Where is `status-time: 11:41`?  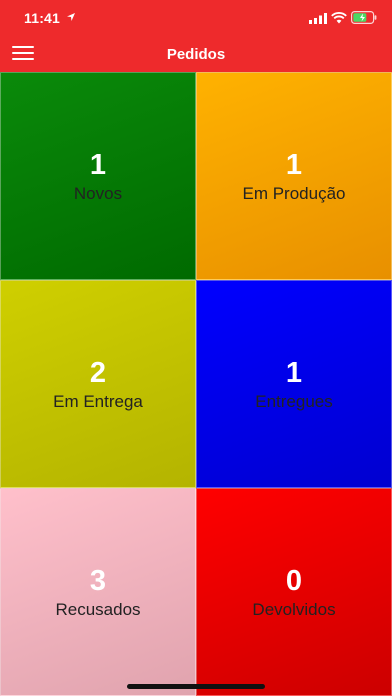
status-time: 11:41 is located at coordinates (42, 18).